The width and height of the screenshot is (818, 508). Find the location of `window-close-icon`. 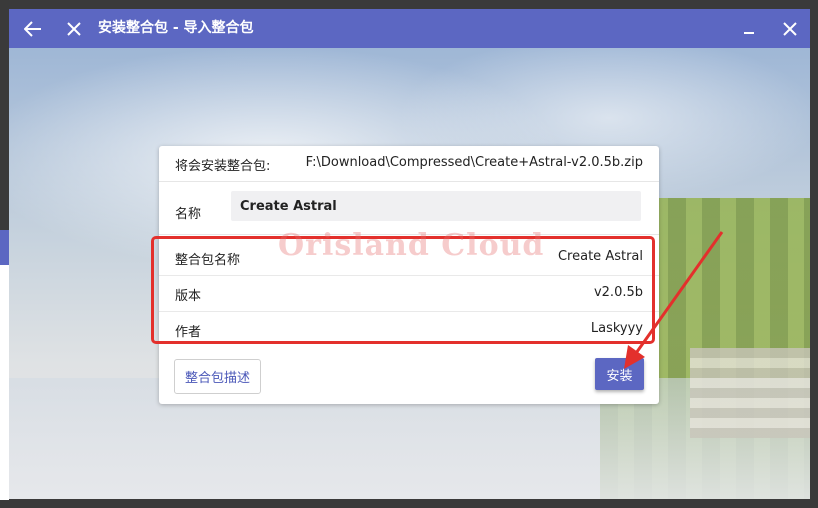

window-close-icon is located at coordinates (790, 28).